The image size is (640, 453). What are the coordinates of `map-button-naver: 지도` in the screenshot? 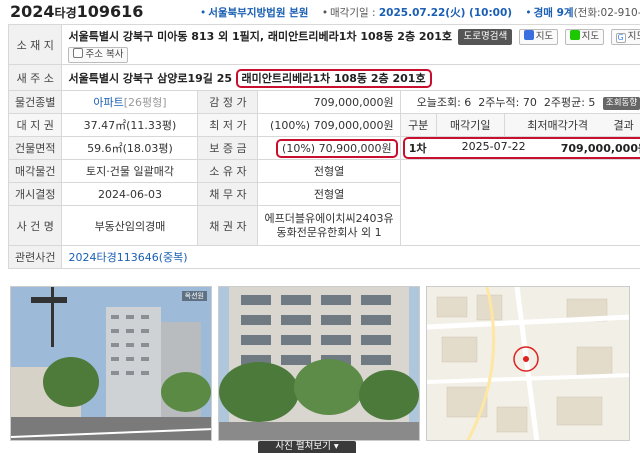 It's located at (584, 37).